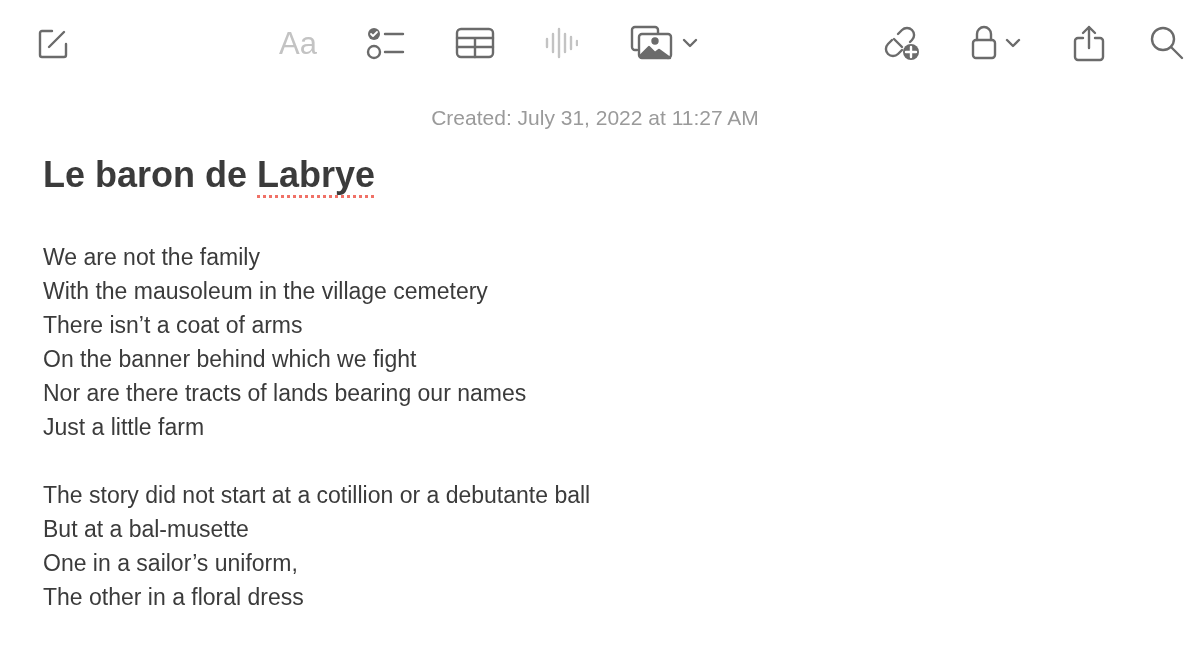 The height and width of the screenshot is (658, 1190). What do you see at coordinates (173, 324) in the screenshot?
I see `text-line: There isn’t a coat of arms` at bounding box center [173, 324].